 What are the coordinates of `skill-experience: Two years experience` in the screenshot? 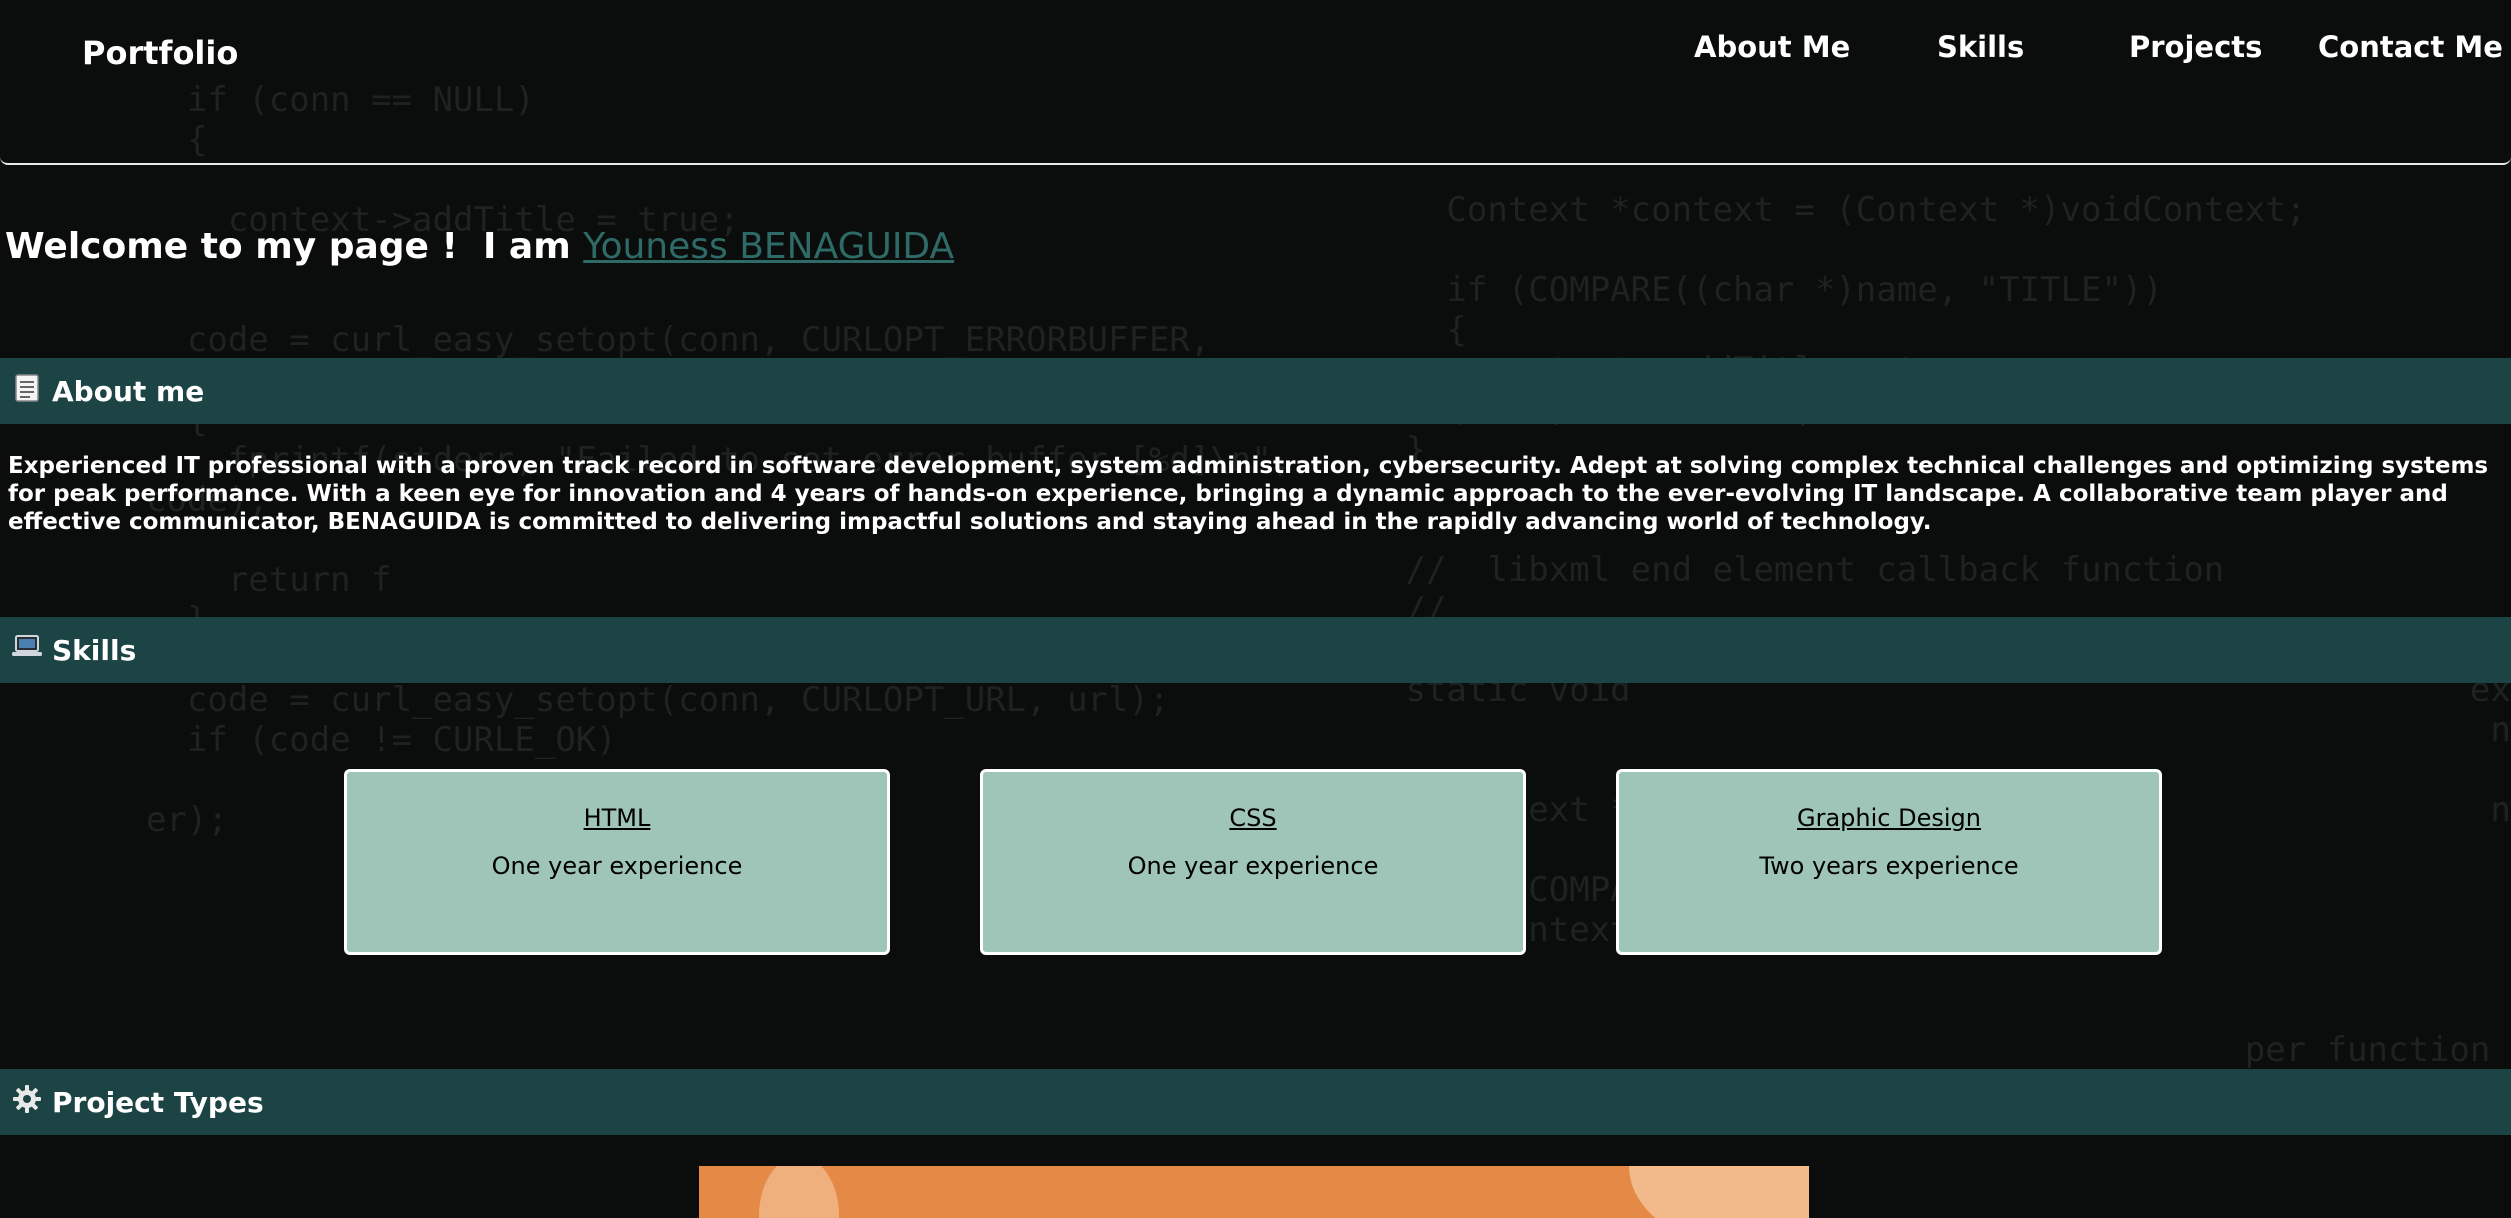 It's located at (1889, 866).